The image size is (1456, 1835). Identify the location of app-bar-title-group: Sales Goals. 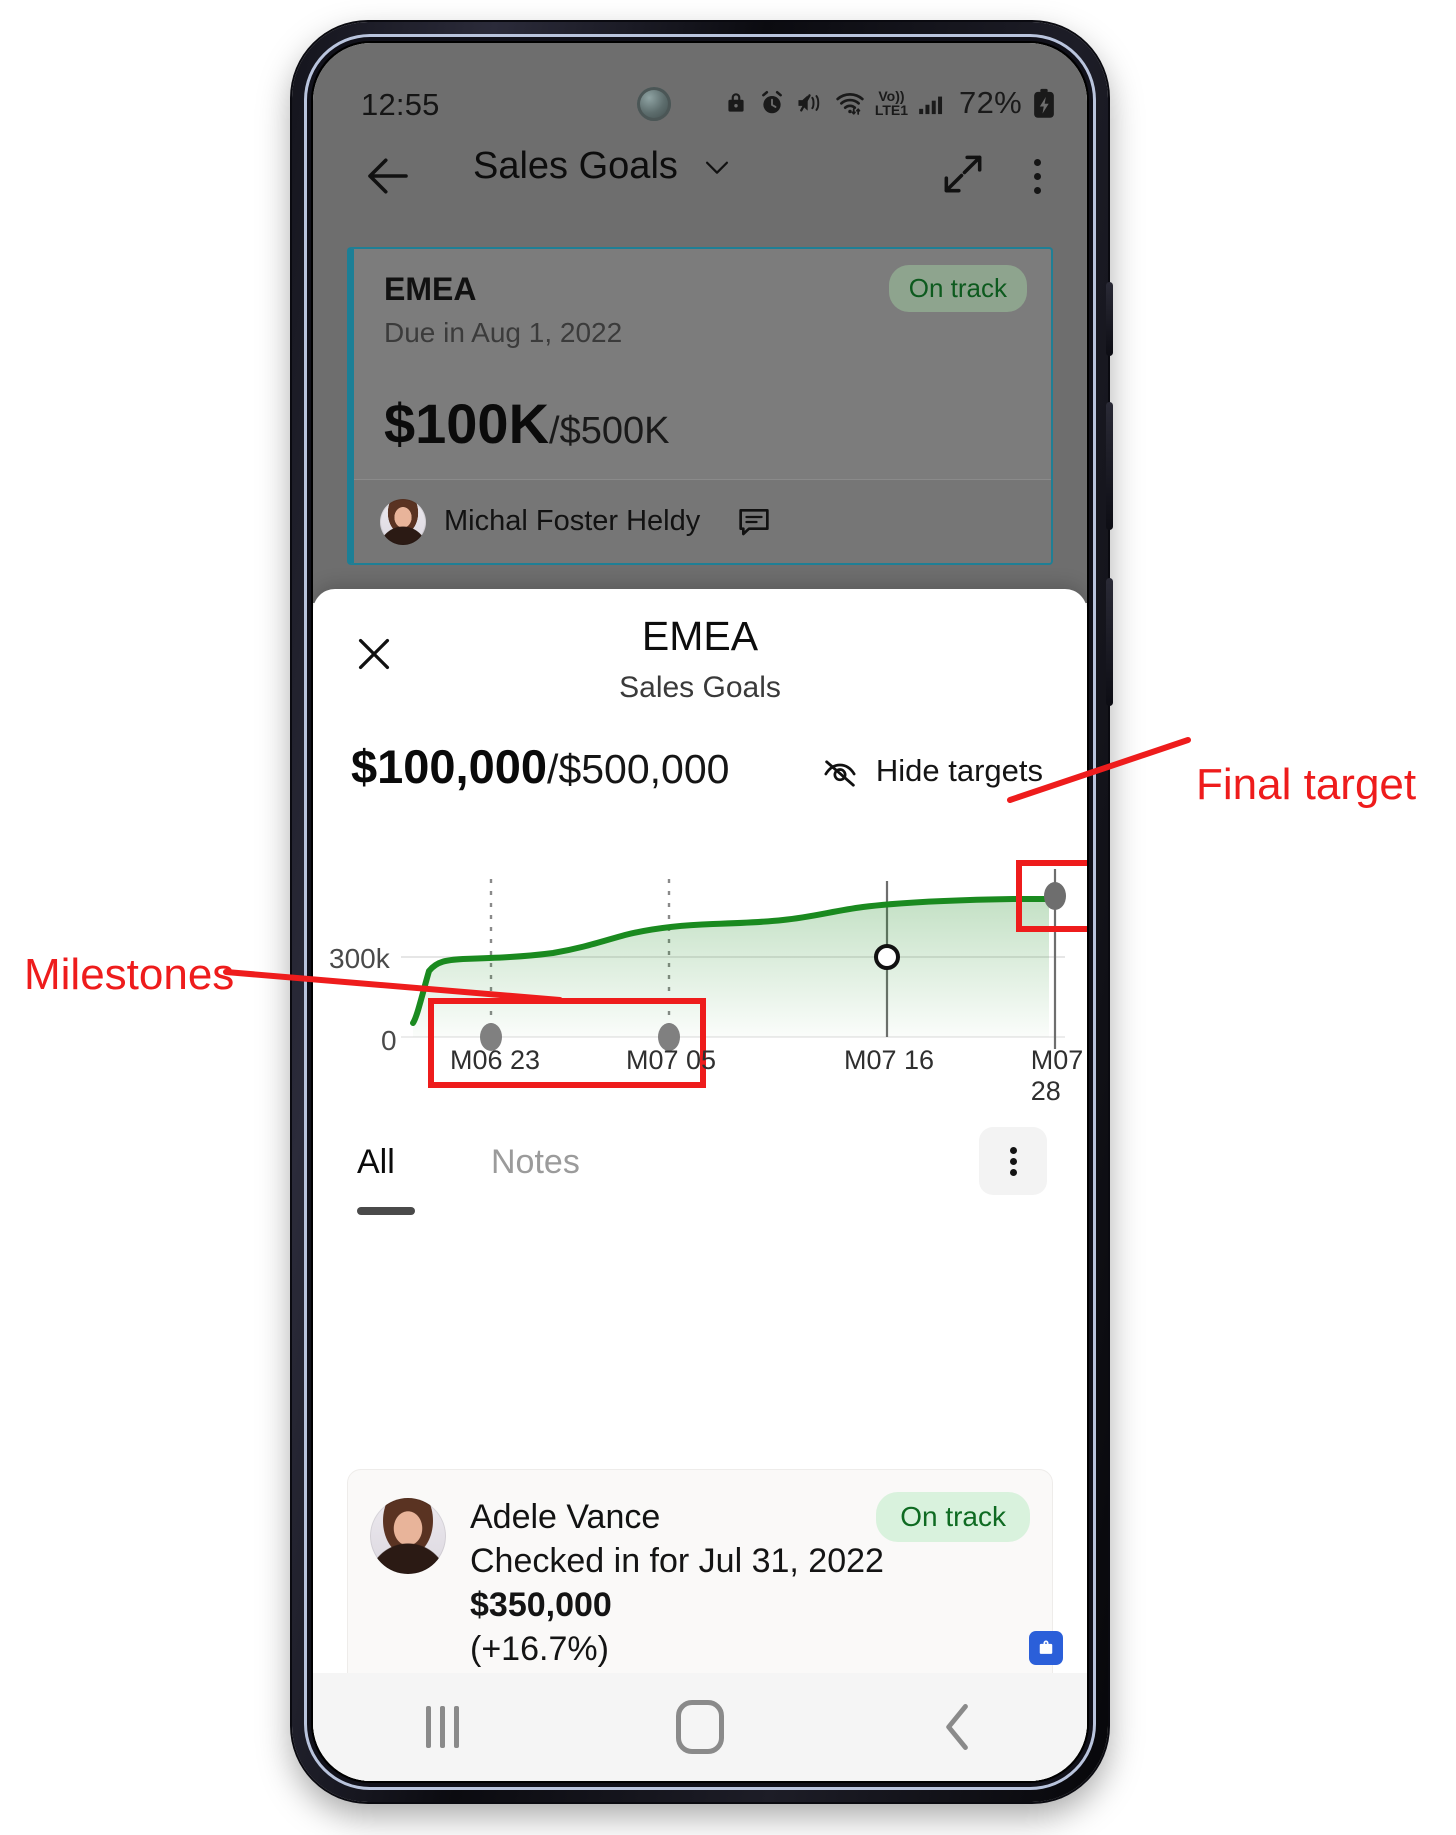
(603, 166).